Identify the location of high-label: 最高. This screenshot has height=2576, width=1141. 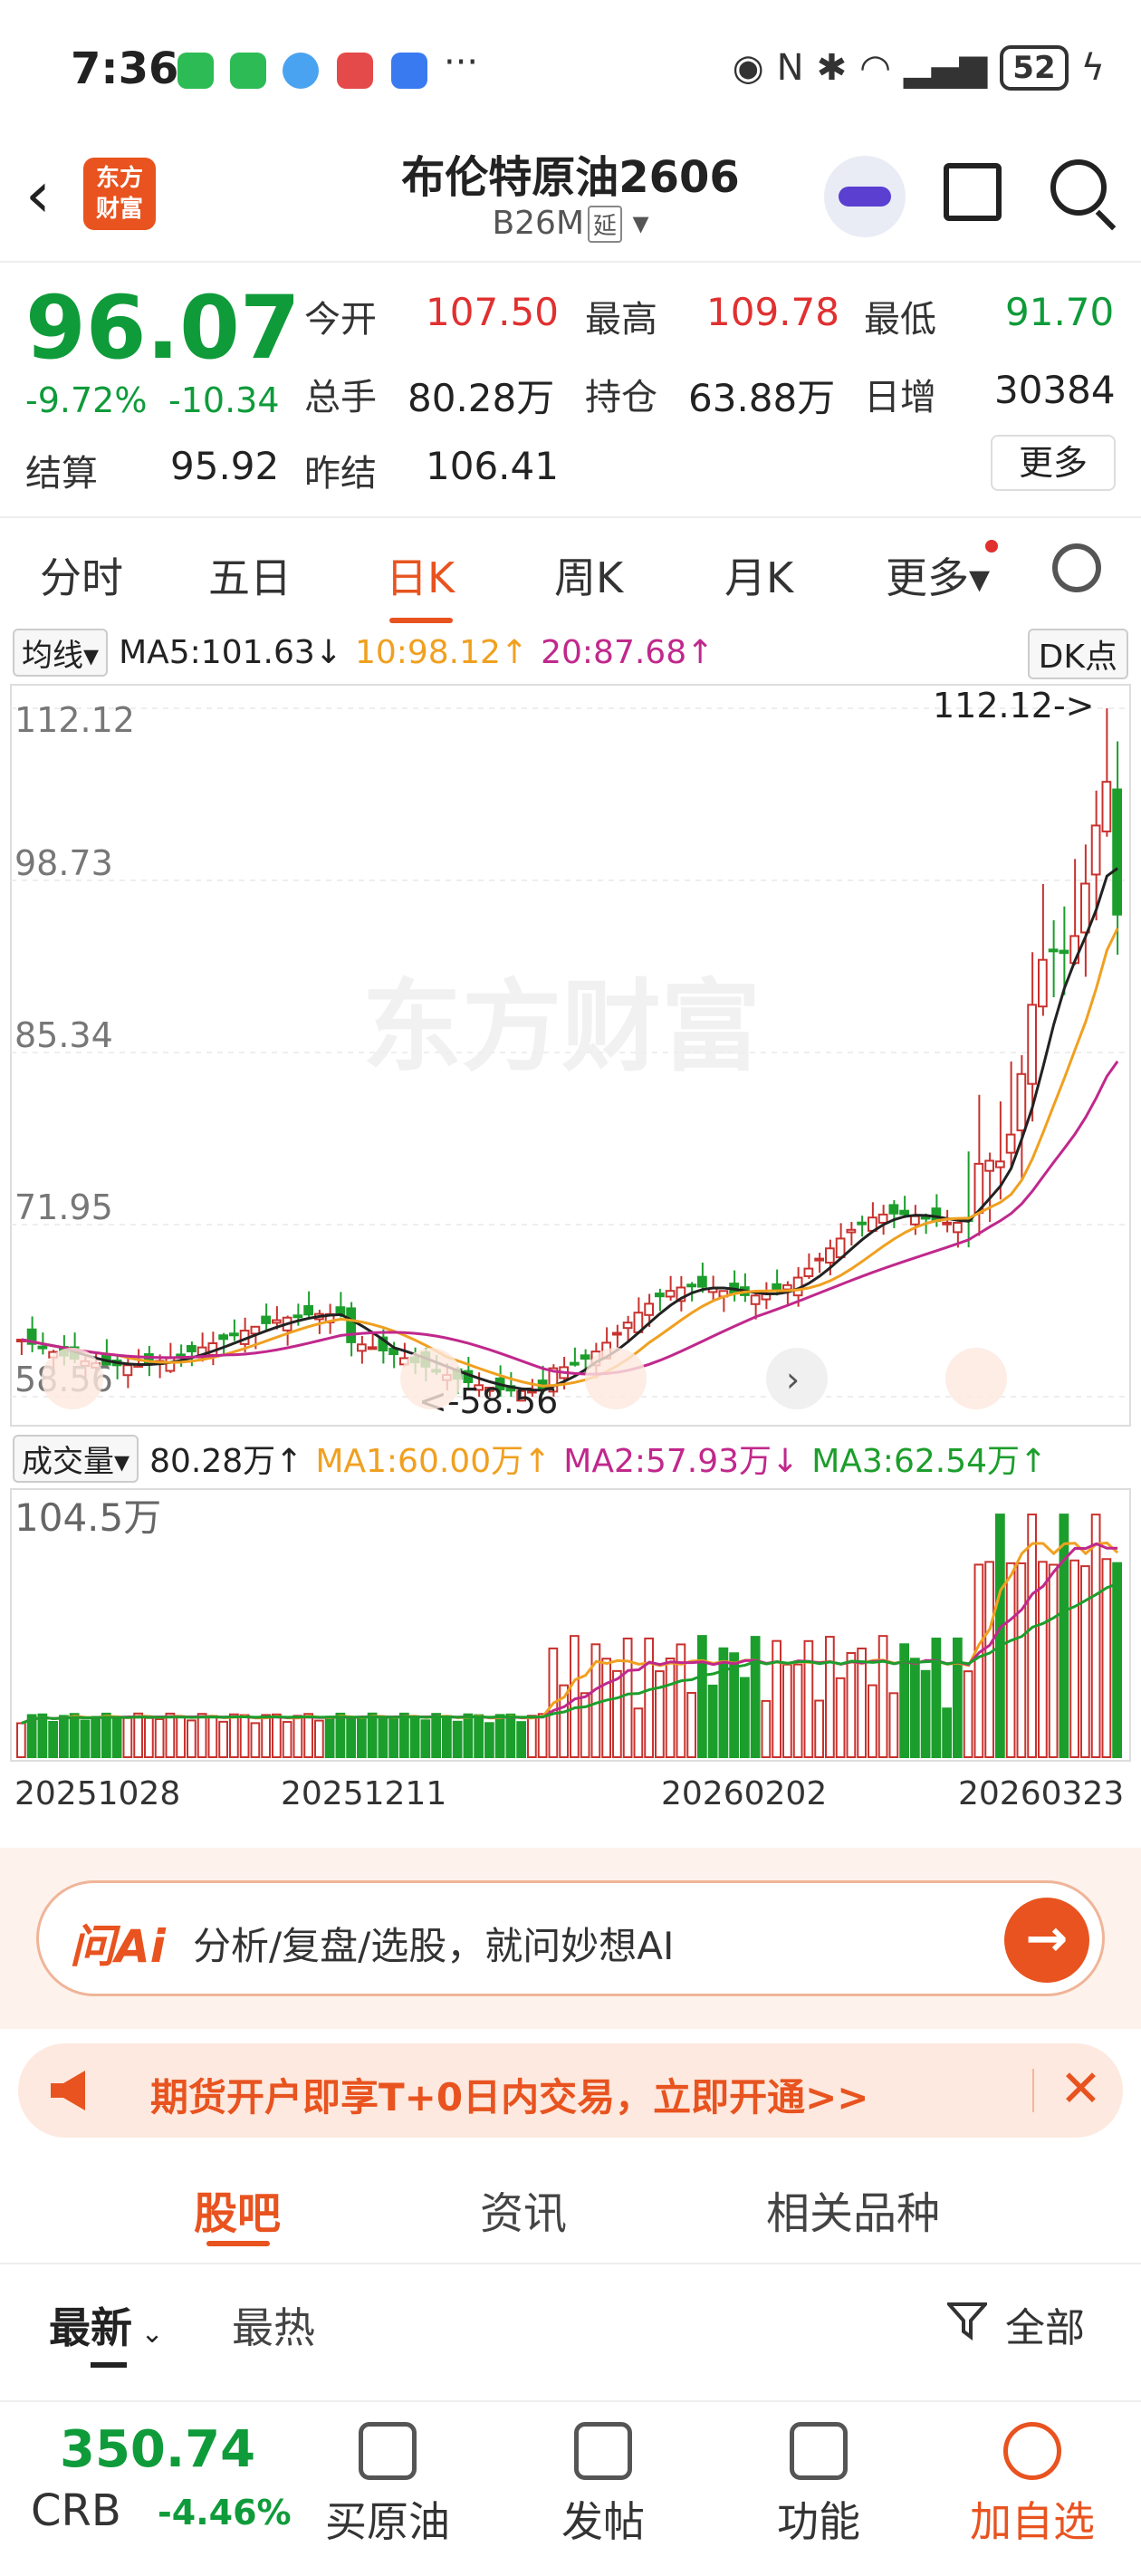
(621, 320).